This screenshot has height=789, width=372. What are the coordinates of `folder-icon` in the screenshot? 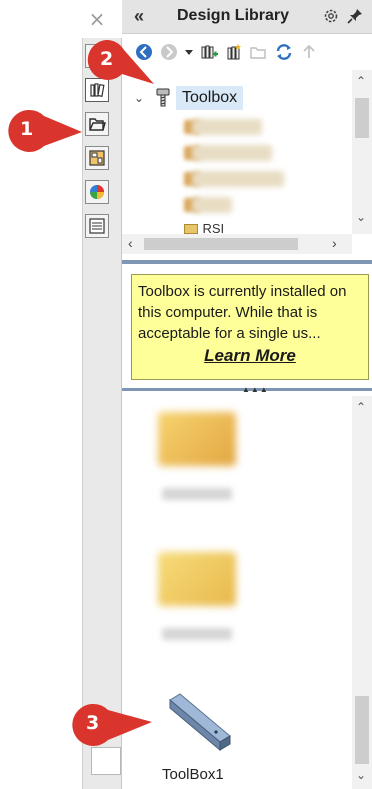 It's located at (97, 124).